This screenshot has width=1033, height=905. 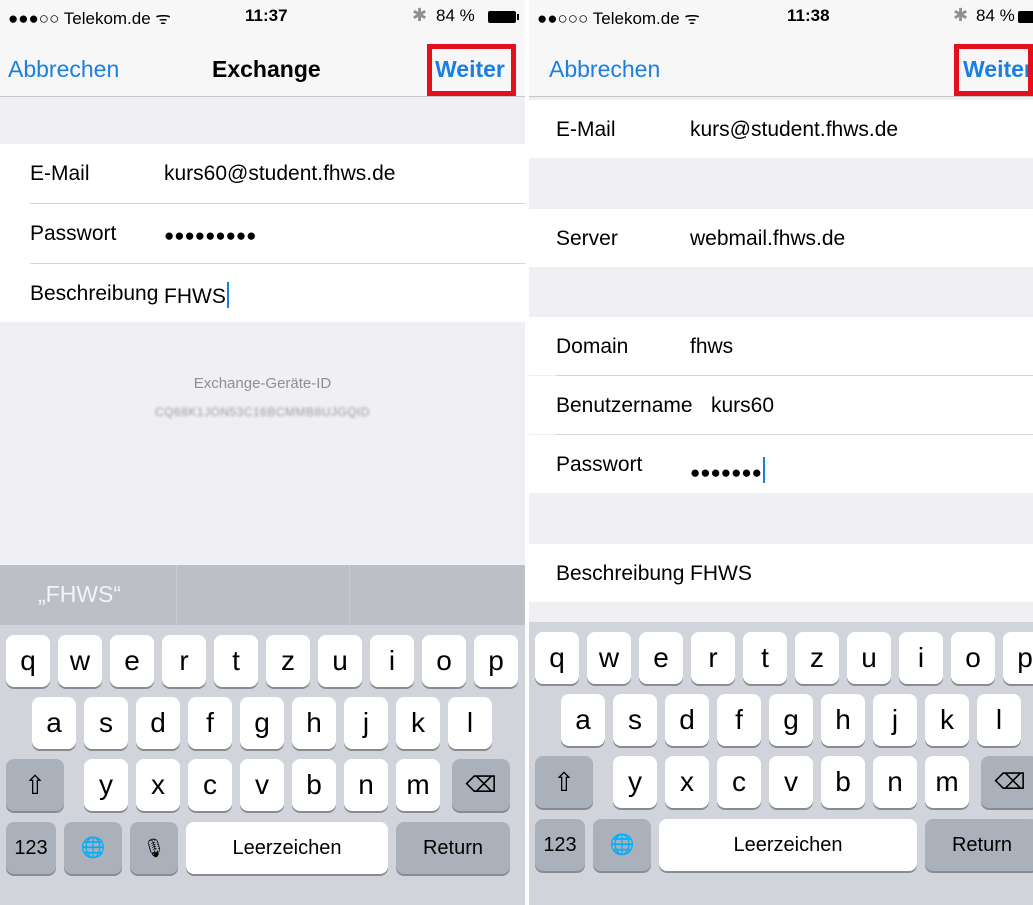 I want to click on username-field: Benutzername kurs60, so click(x=781, y=405).